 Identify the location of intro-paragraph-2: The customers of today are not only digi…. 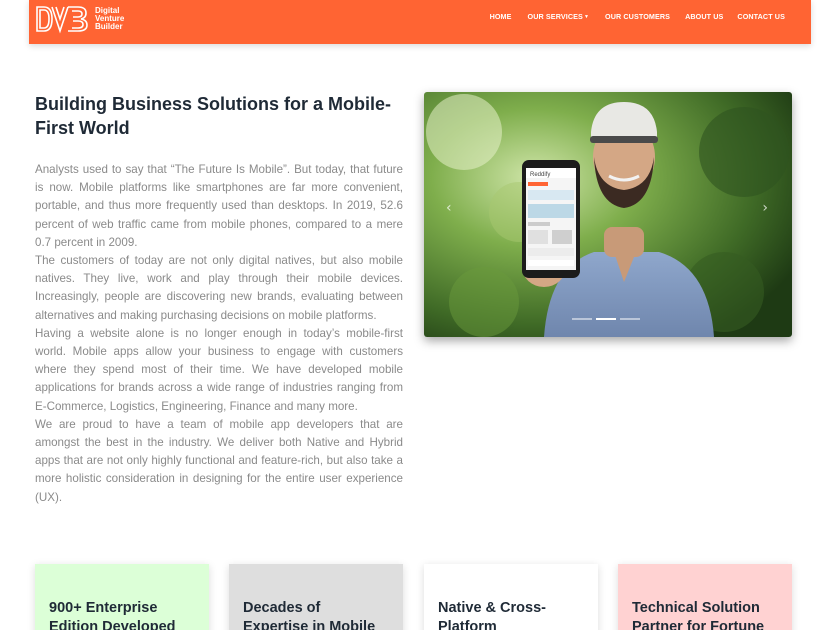
(219, 288).